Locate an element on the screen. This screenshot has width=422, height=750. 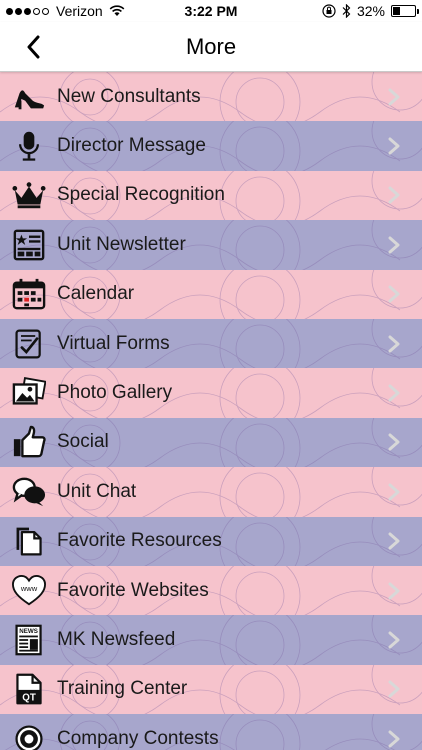
menu-item-special-recognition: Special Recognition is located at coordinates (211, 195).